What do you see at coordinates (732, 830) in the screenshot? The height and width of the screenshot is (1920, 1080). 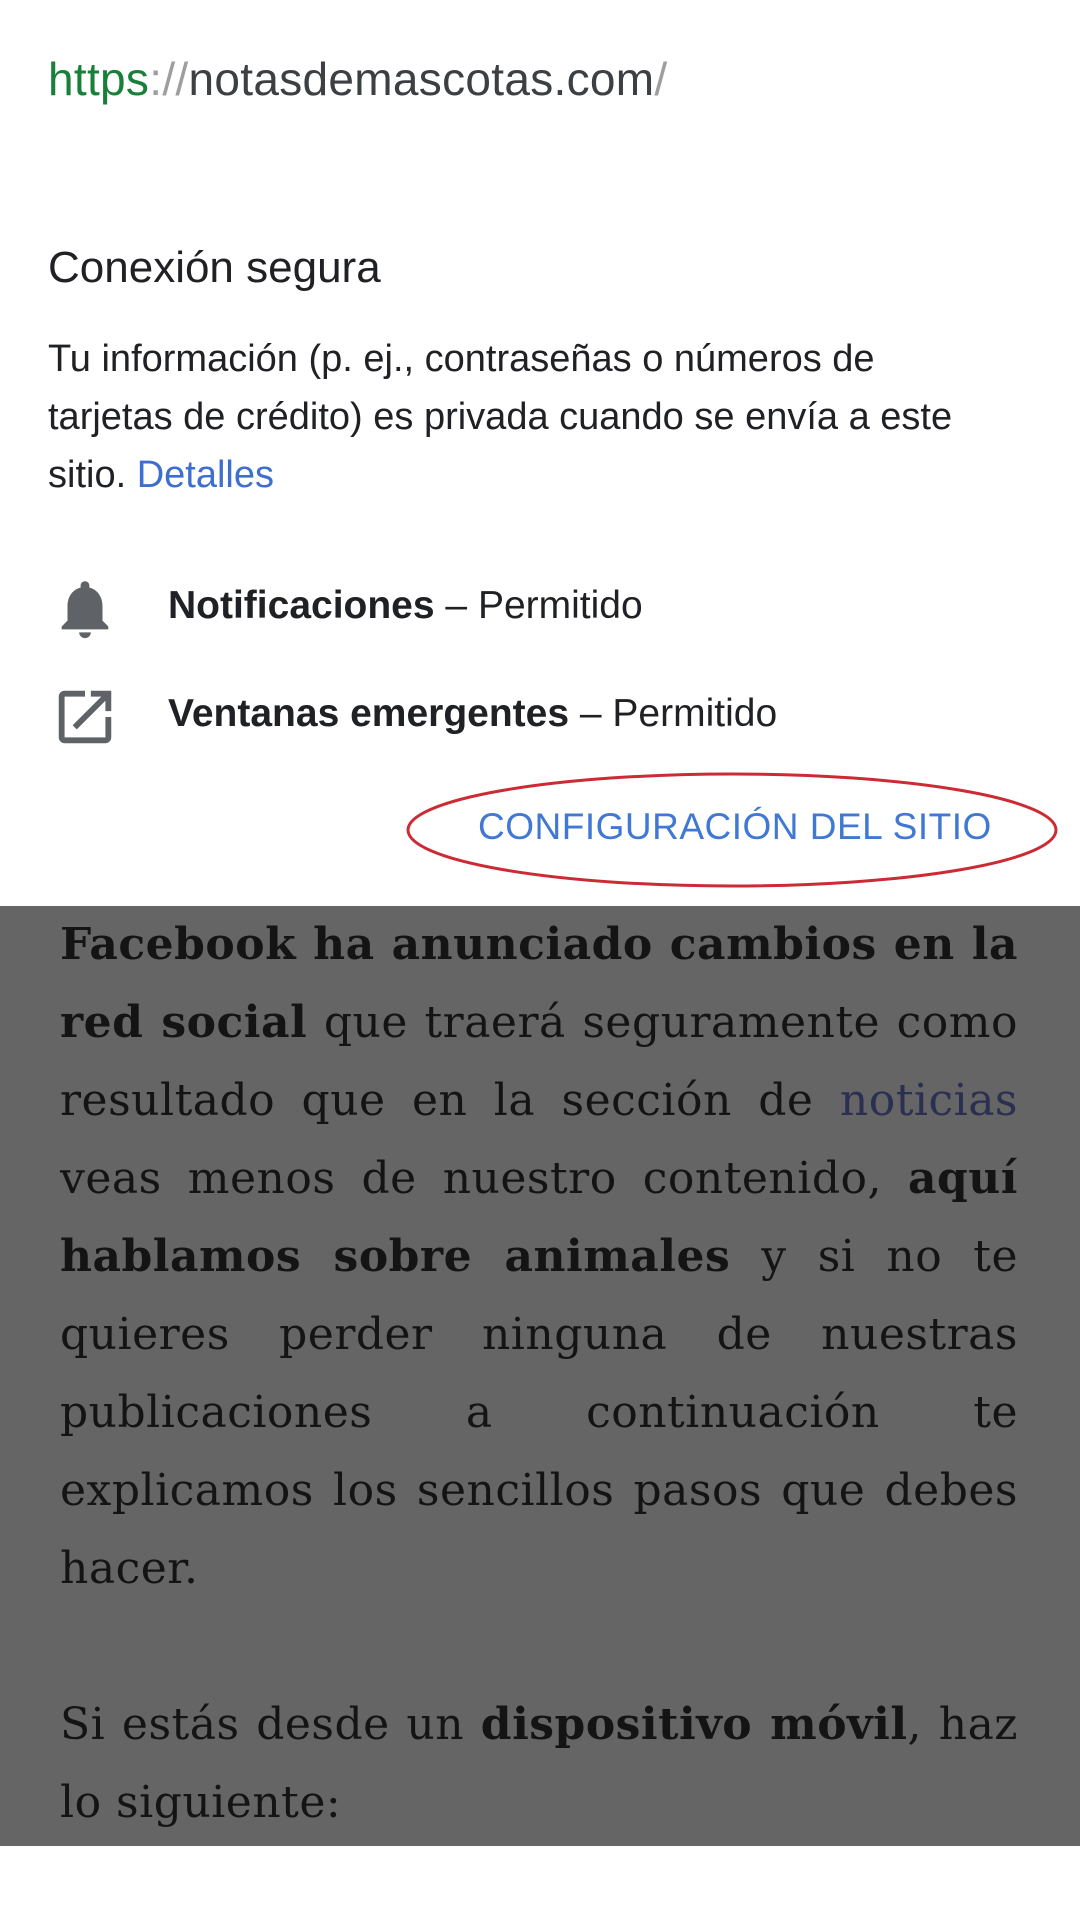 I see `annotation-oval` at bounding box center [732, 830].